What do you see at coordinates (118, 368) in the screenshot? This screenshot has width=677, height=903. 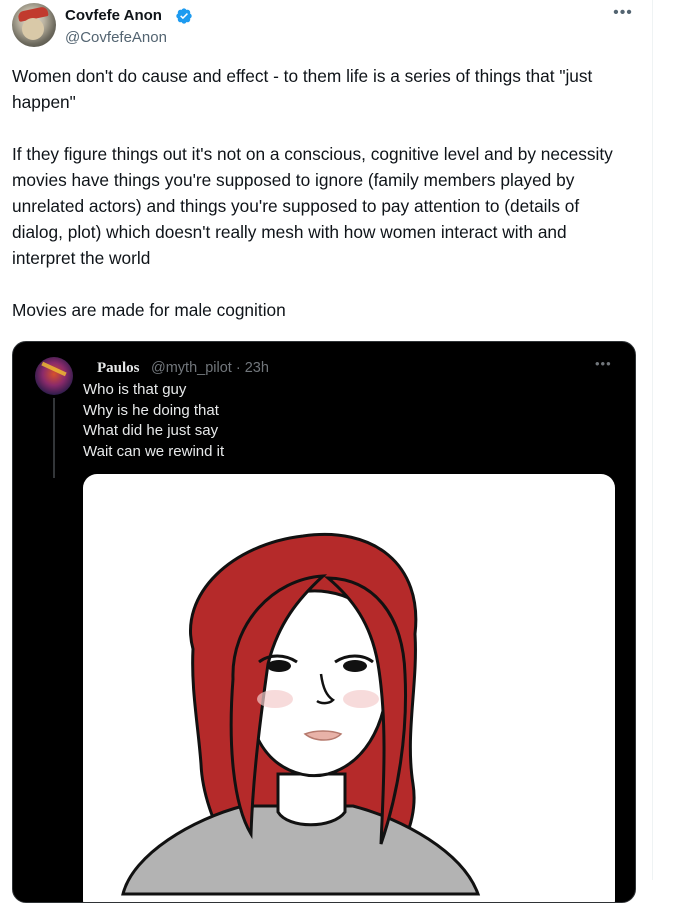 I see `quoted-author-name: Paulos` at bounding box center [118, 368].